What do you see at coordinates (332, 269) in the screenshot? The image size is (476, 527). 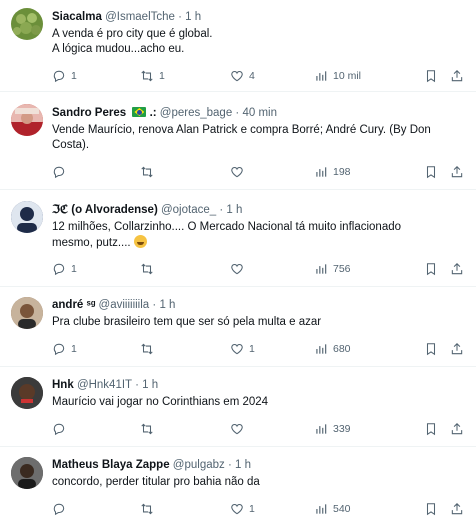 I see `views-button: 756` at bounding box center [332, 269].